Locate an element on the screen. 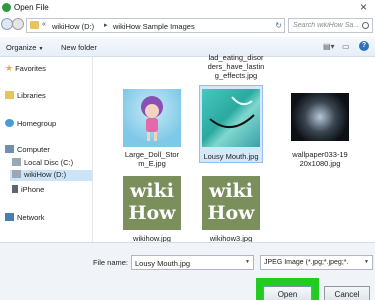 The height and width of the screenshot is (300, 375). file-name-field: Lousy Mouth.jpg ▼ is located at coordinates (192, 262).